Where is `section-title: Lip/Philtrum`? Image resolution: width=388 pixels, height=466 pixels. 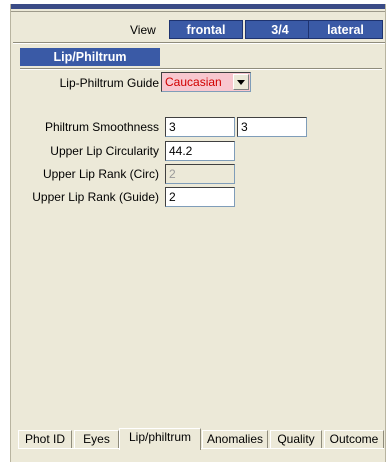 section-title: Lip/Philtrum is located at coordinates (90, 57).